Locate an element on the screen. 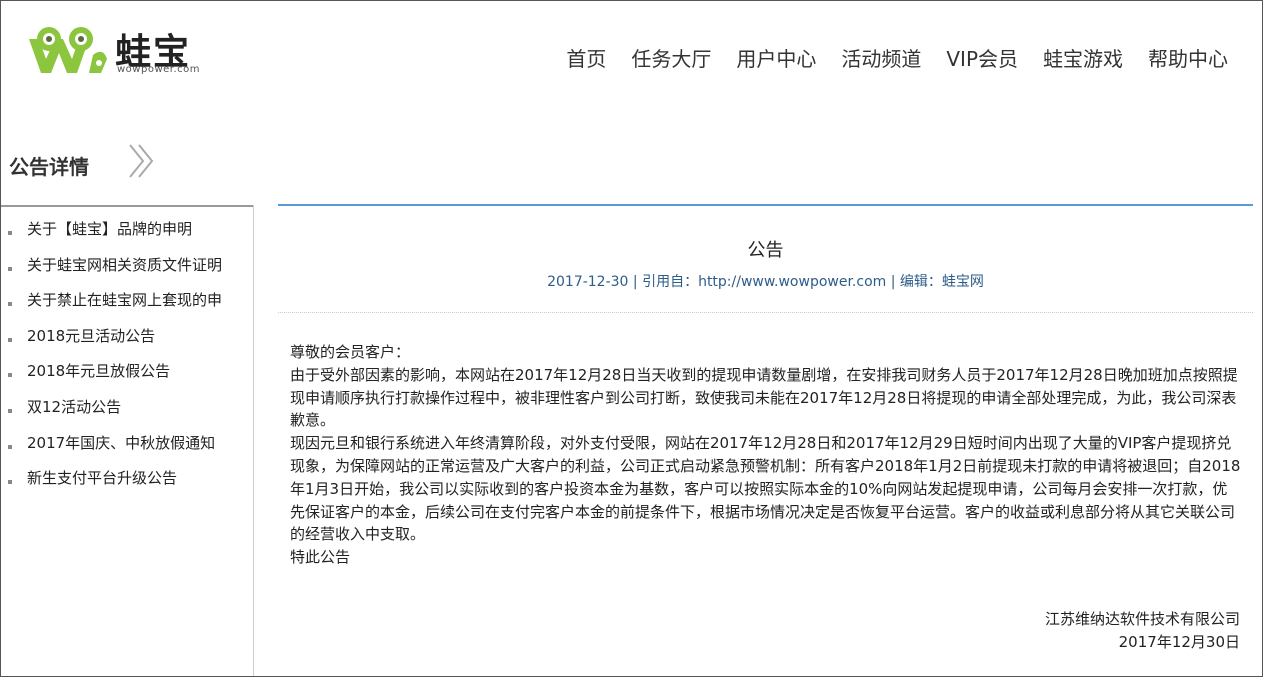  notice-title: 公告 is located at coordinates (765, 250).